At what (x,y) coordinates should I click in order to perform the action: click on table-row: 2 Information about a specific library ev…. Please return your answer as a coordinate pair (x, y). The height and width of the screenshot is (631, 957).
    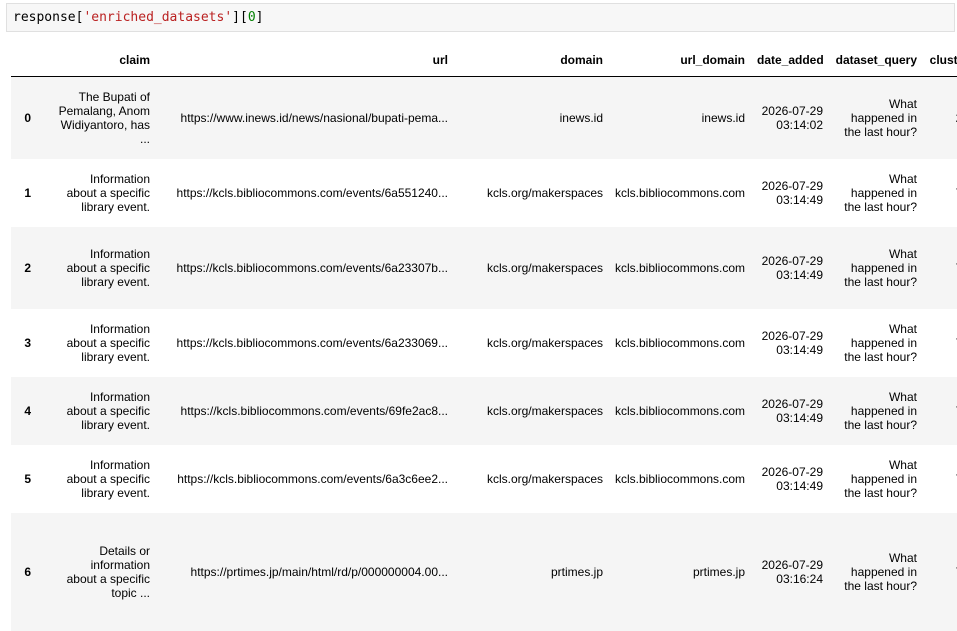
    Looking at the image, I should click on (484, 267).